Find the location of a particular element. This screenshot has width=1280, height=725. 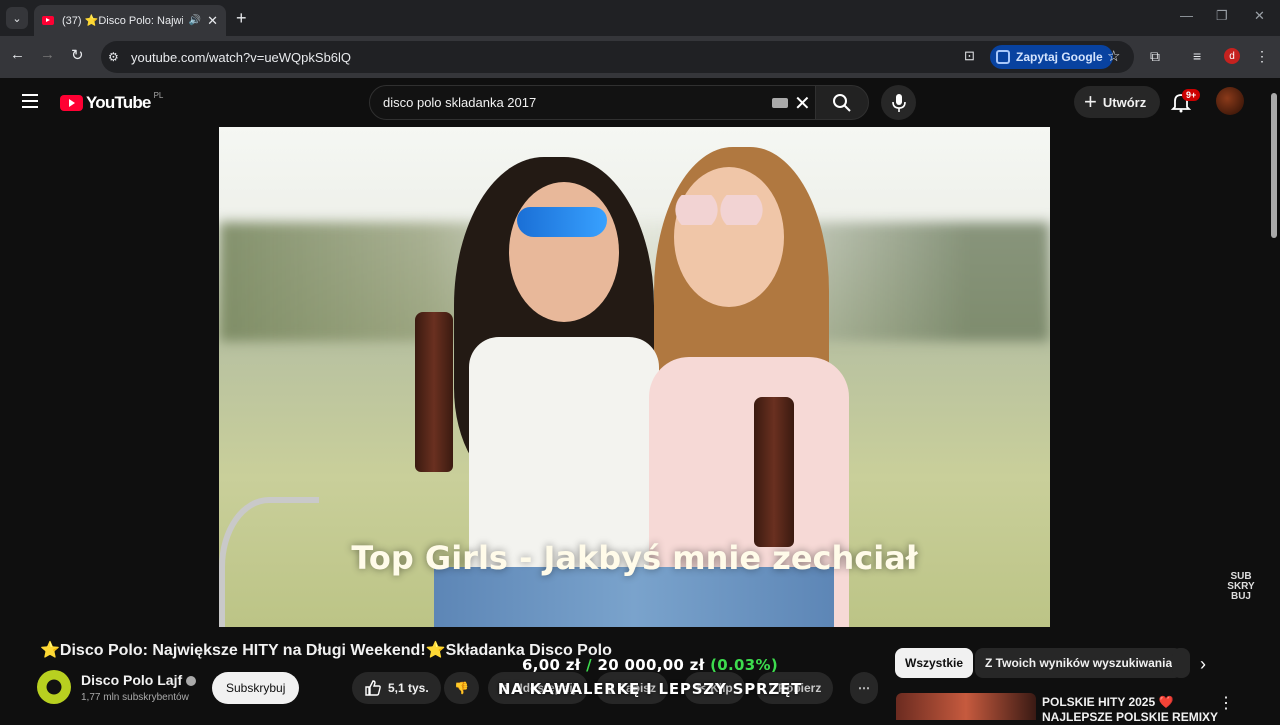

recommended-thumbnail is located at coordinates (966, 706).